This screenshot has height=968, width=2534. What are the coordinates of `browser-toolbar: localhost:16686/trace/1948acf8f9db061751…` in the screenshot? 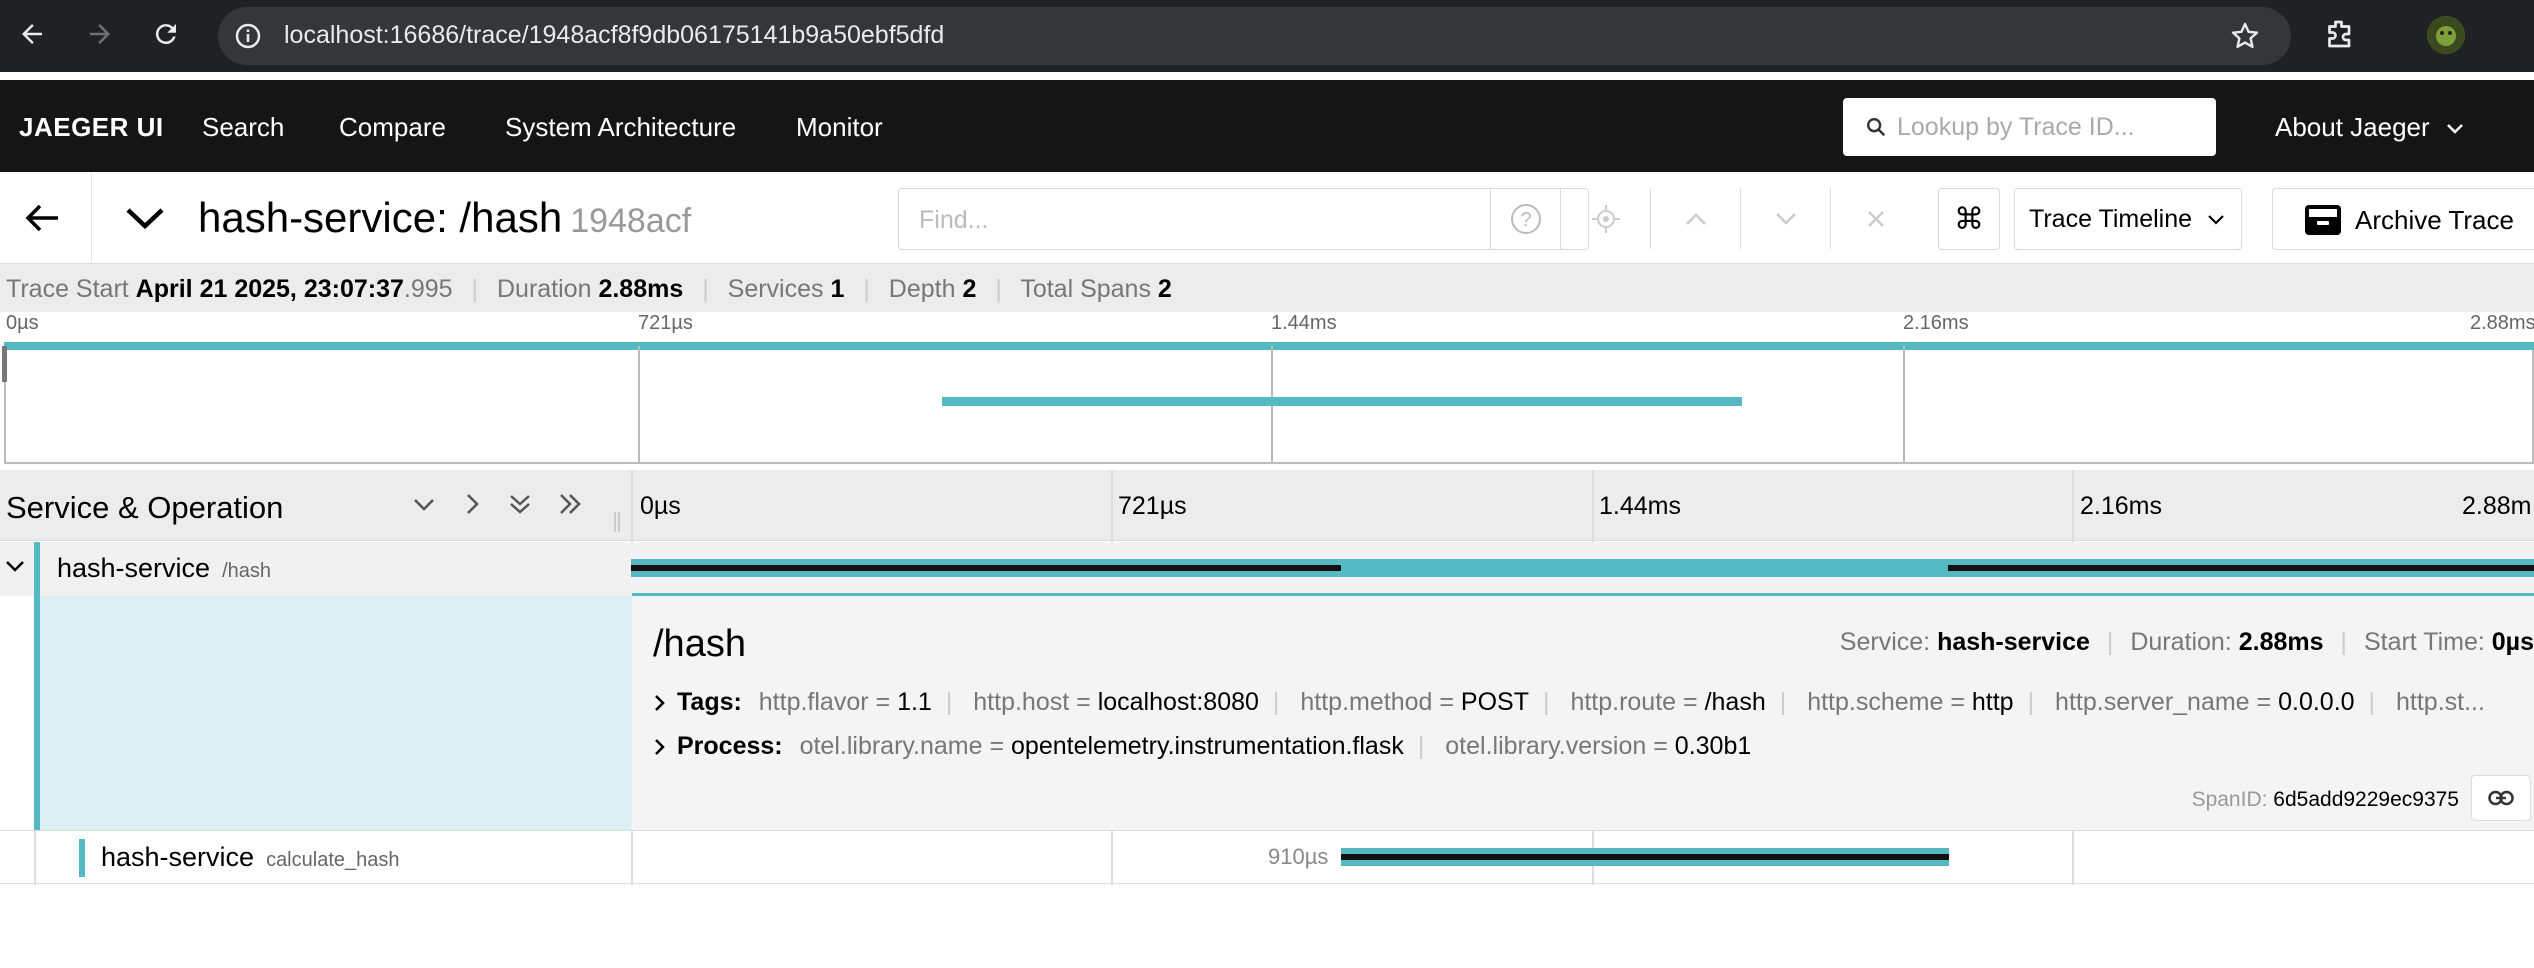 It's located at (1267, 36).